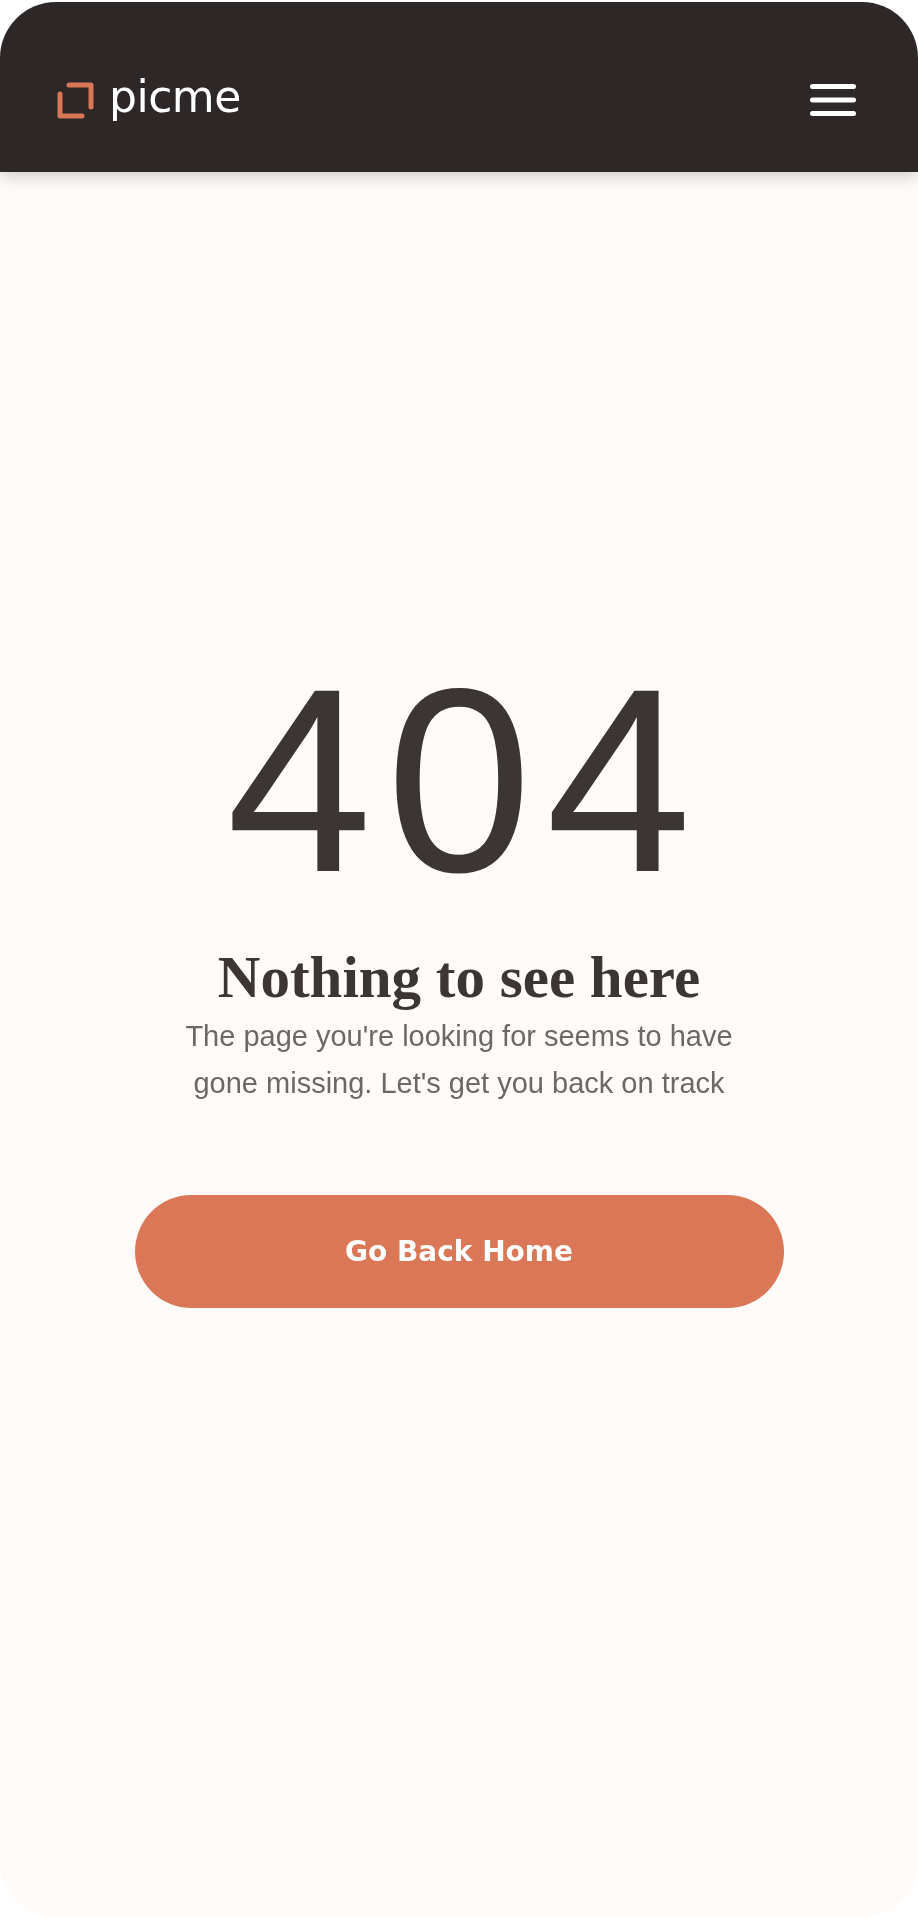 This screenshot has width=918, height=1917. Describe the element at coordinates (459, 1059) in the screenshot. I see `error-message: The page you're looking for seems to have gone missing. Let's get you back on track` at that location.